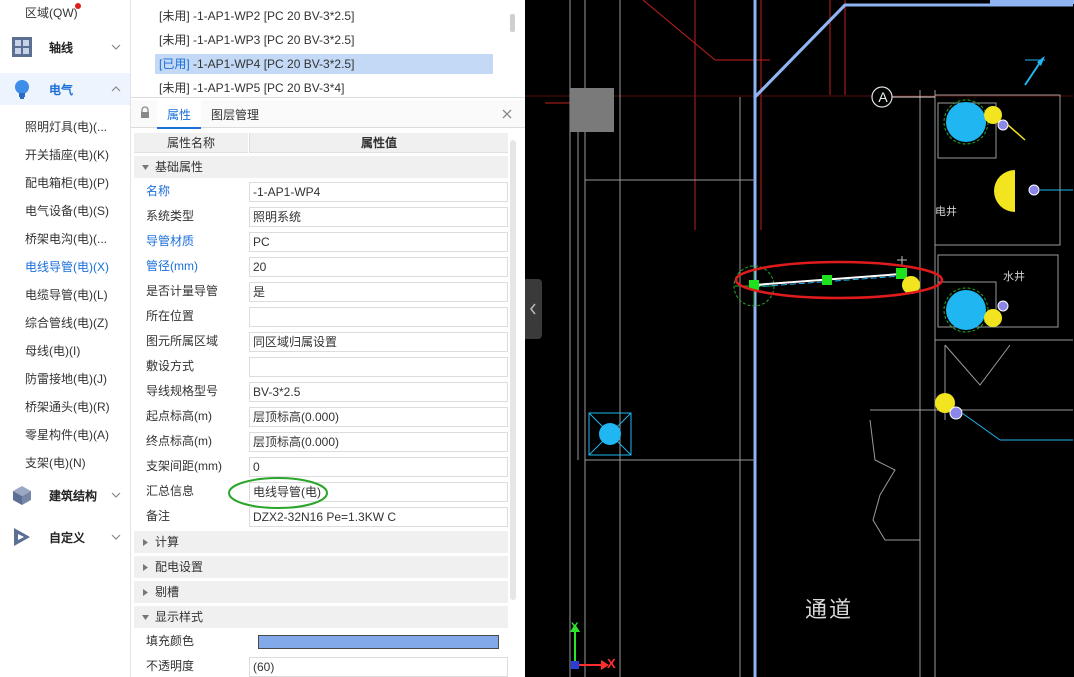 The image size is (1074, 677). I want to click on nav-section-electrical: 电气, so click(65, 89).